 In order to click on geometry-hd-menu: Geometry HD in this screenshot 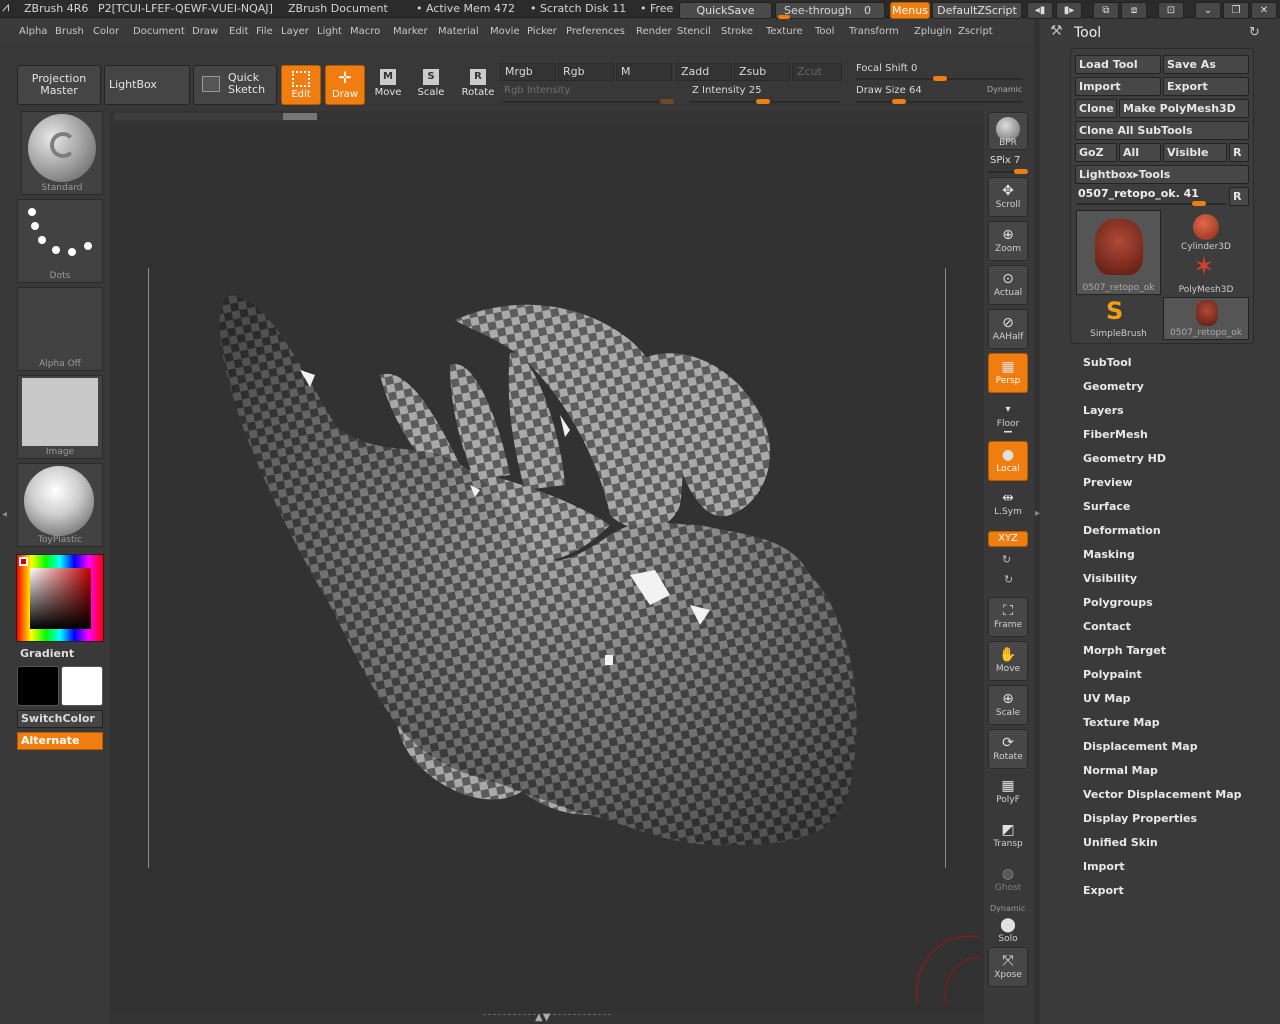, I will do `click(1124, 458)`.